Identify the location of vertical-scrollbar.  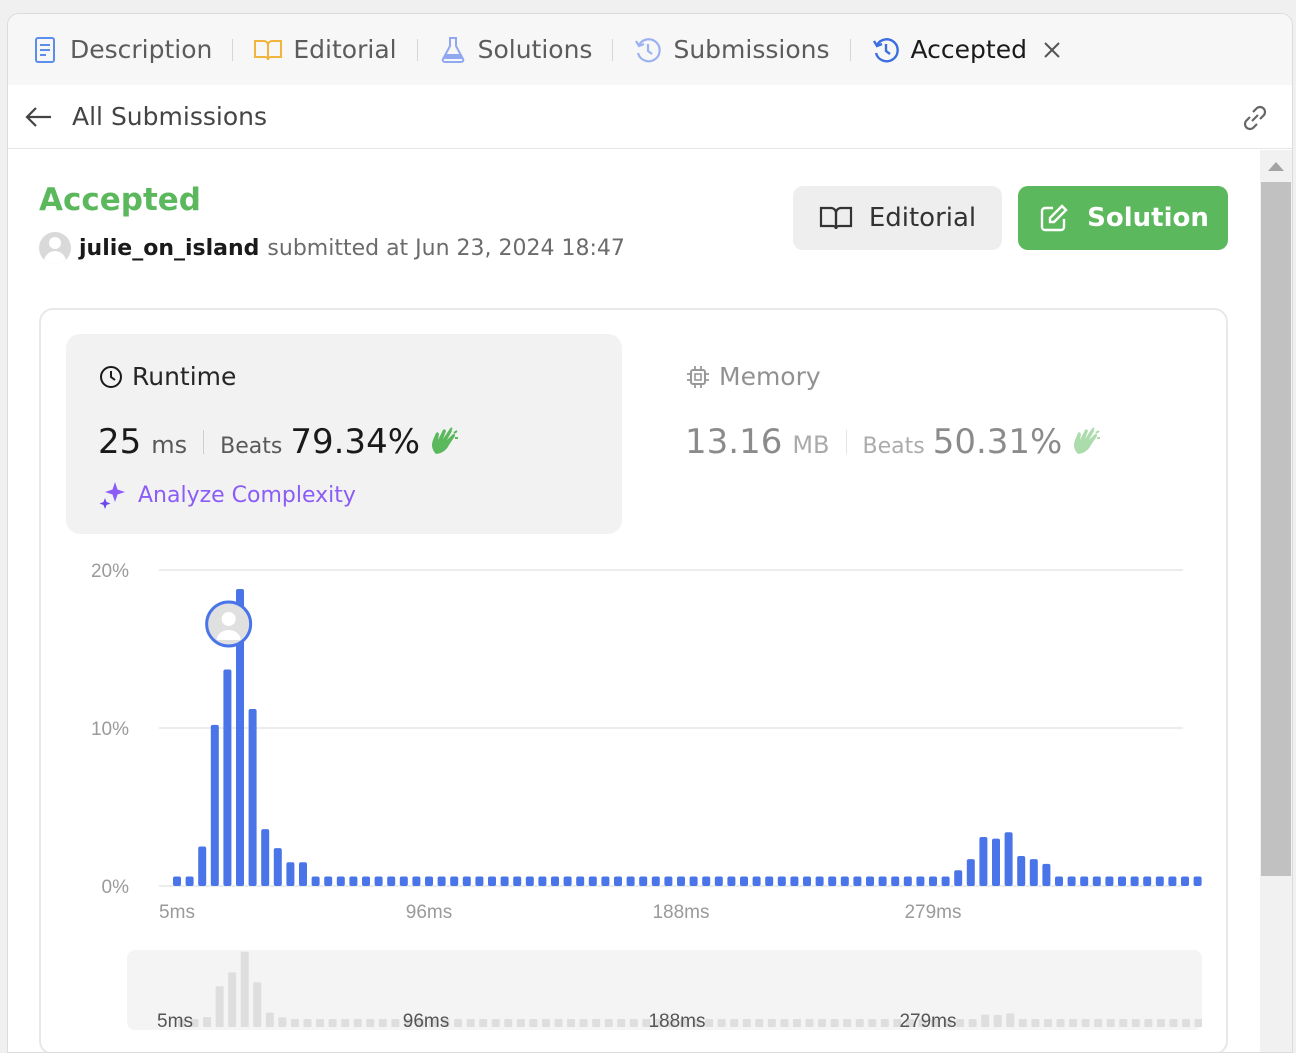
(1276, 601).